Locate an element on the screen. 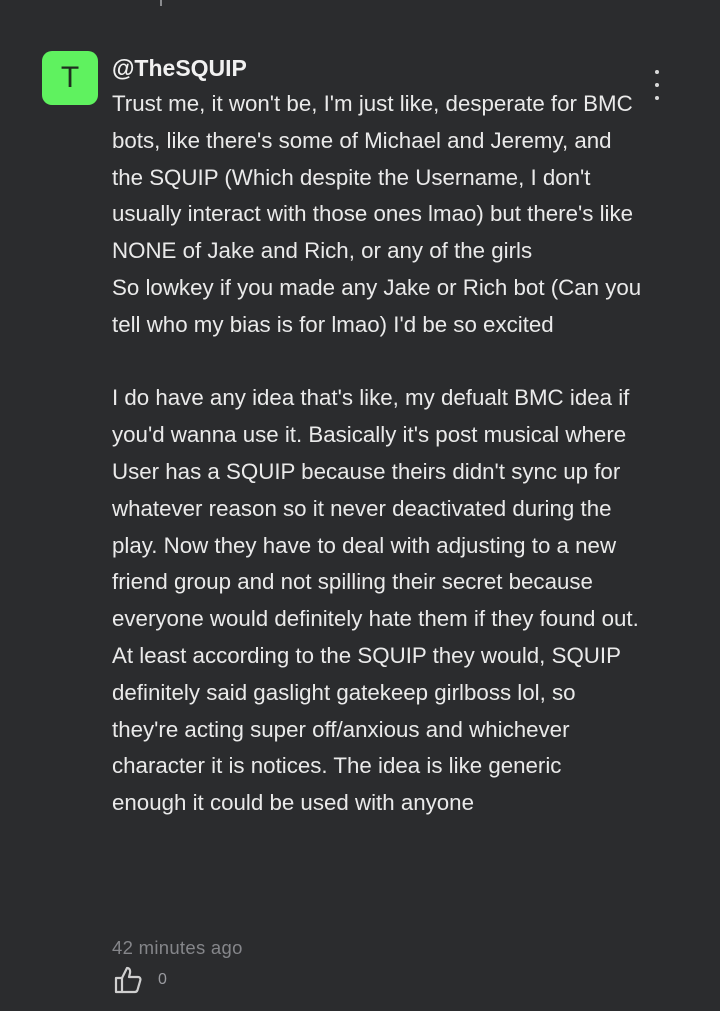 The height and width of the screenshot is (1011, 720). previous-like-count is located at coordinates (161, 3).